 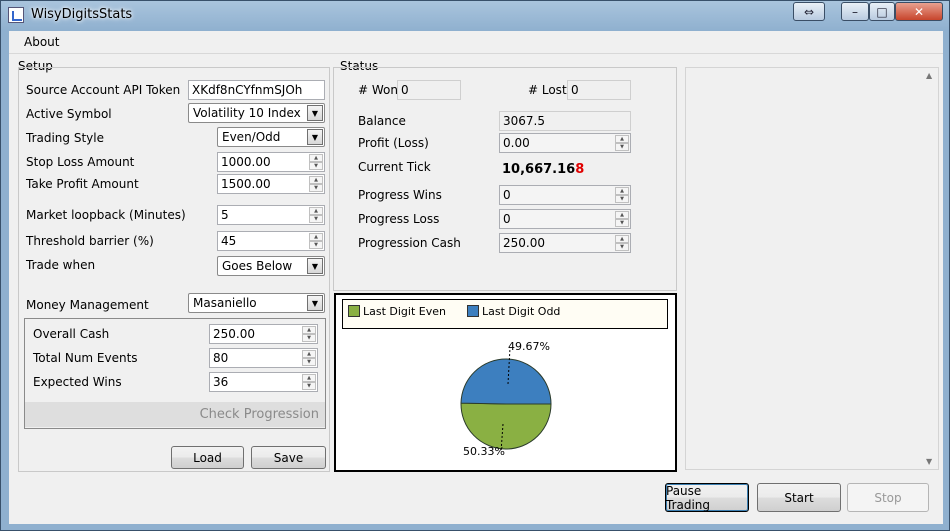 What do you see at coordinates (529, 346) in the screenshot?
I see `pie-label-odd: 49.67%` at bounding box center [529, 346].